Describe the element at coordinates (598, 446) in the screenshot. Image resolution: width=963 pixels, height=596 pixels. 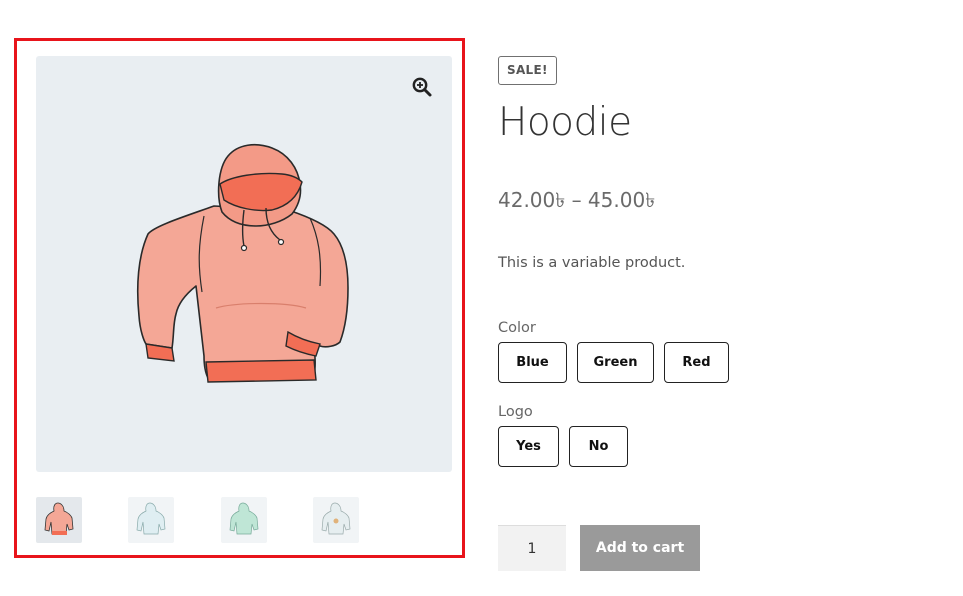
I see `logo-option-no: No` at that location.